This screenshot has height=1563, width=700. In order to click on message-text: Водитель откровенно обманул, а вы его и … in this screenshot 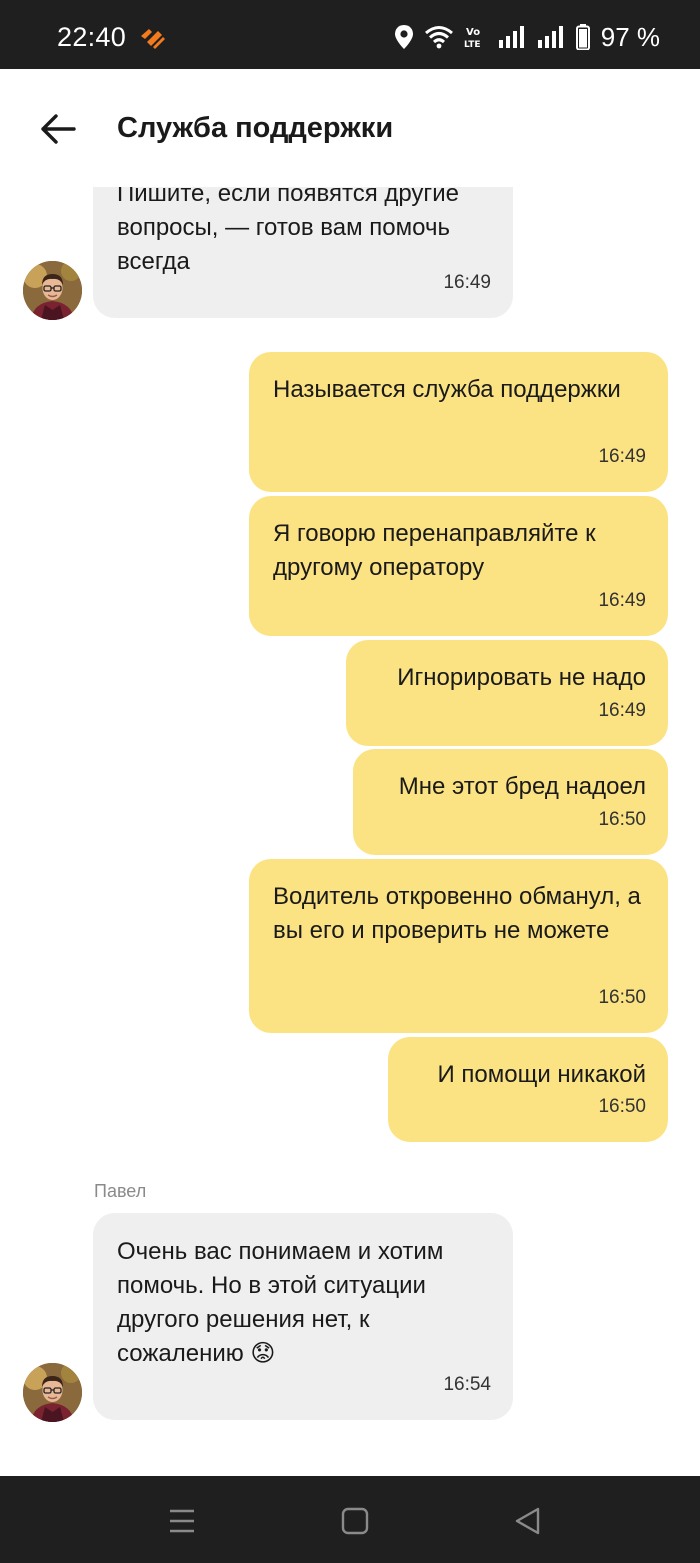, I will do `click(457, 913)`.